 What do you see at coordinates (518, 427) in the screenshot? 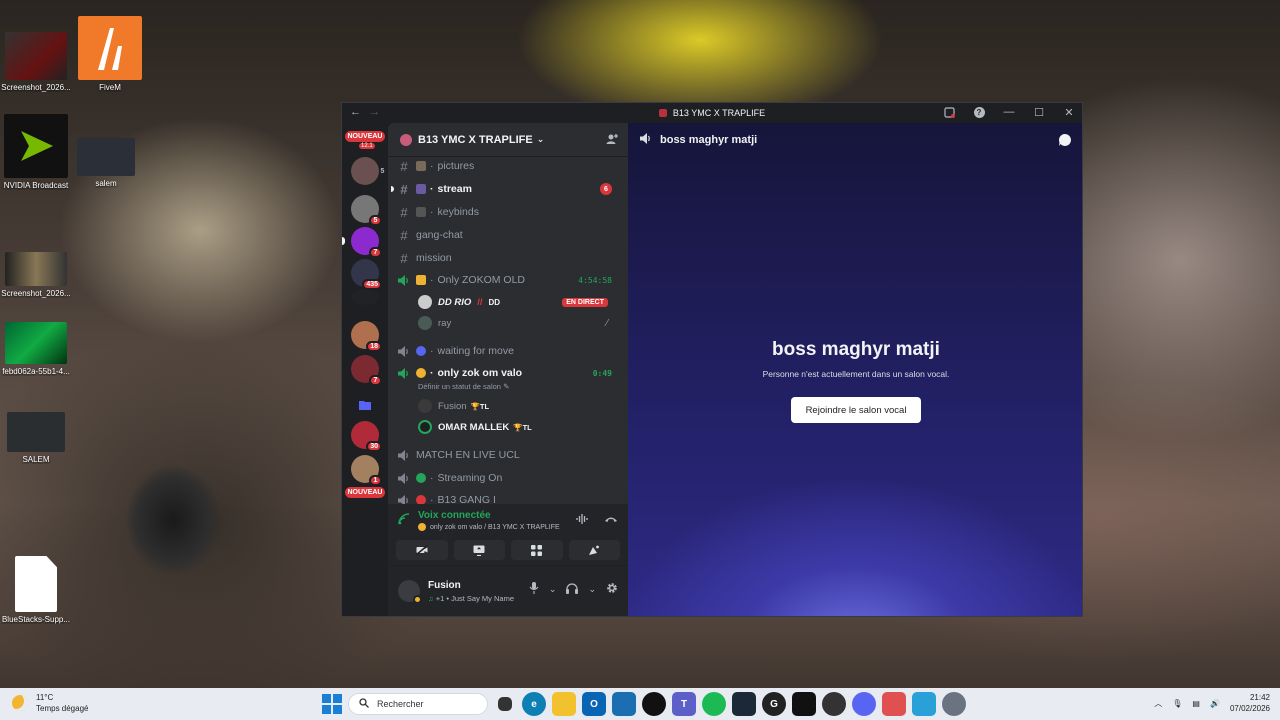
I see `voice-user-omar-mallek: OMAR MALLEK 🏆TL` at bounding box center [518, 427].